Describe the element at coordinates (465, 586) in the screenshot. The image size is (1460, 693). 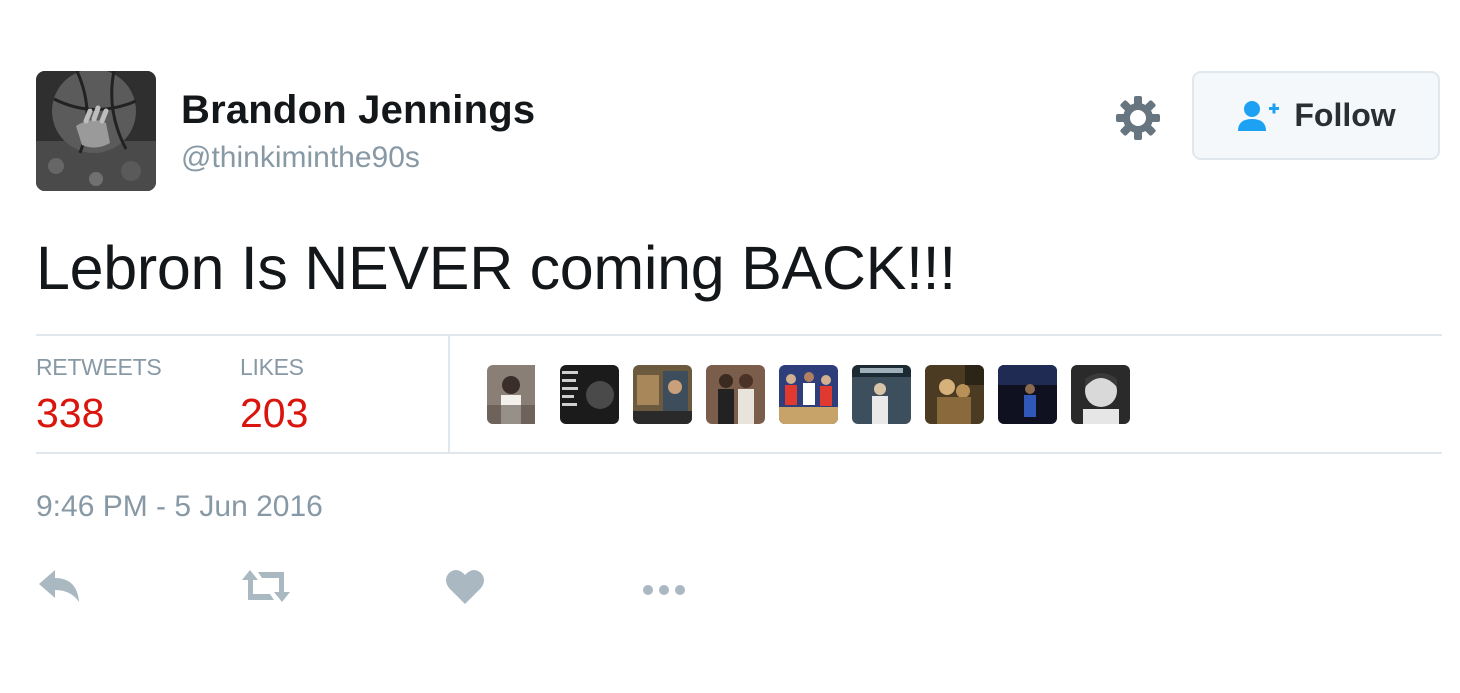
I see `heart-icon` at that location.